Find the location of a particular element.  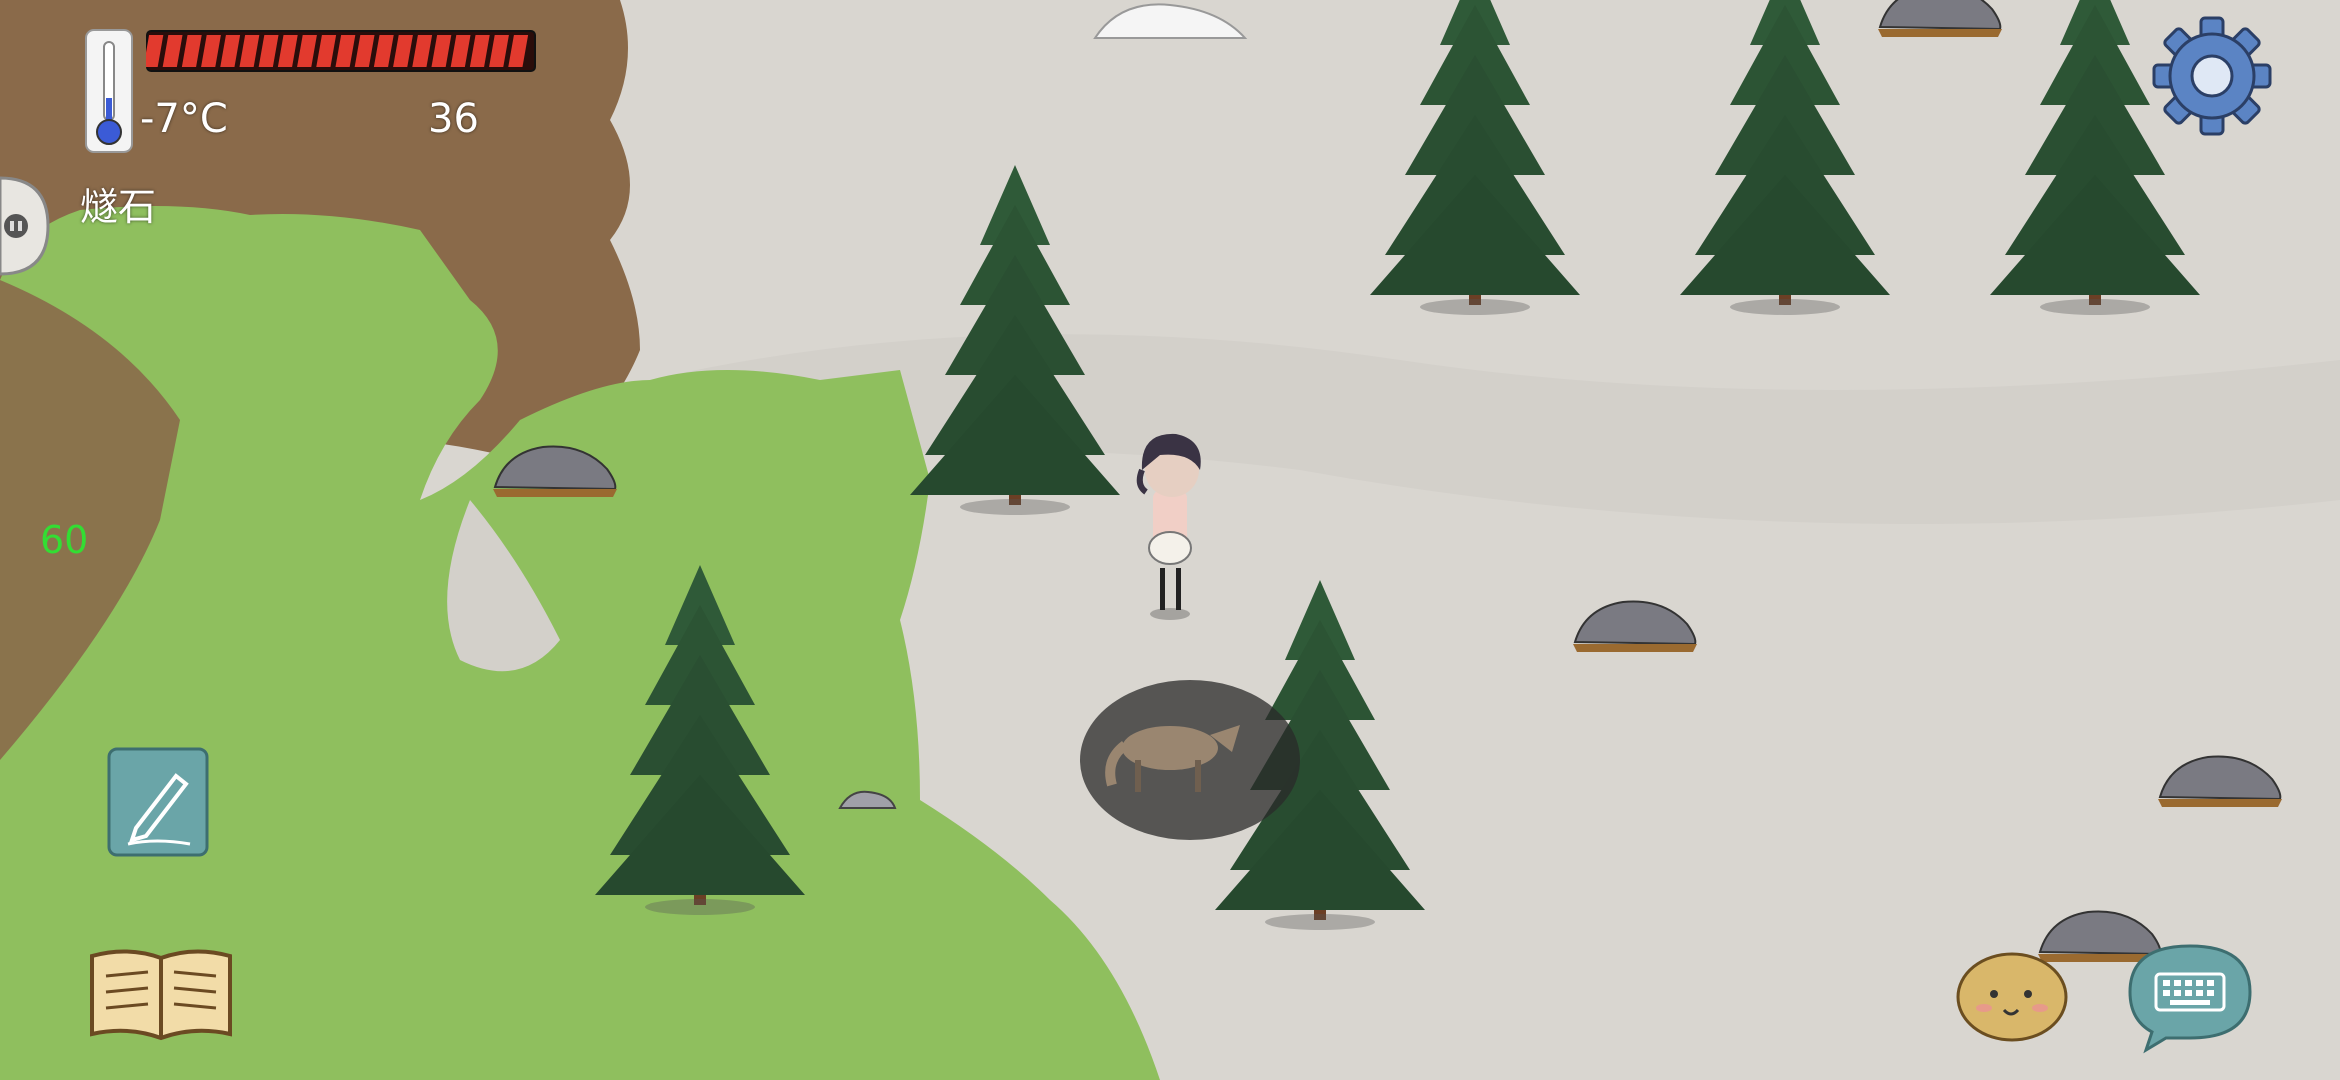

keyboard-chat-icon is located at coordinates (2190, 998).